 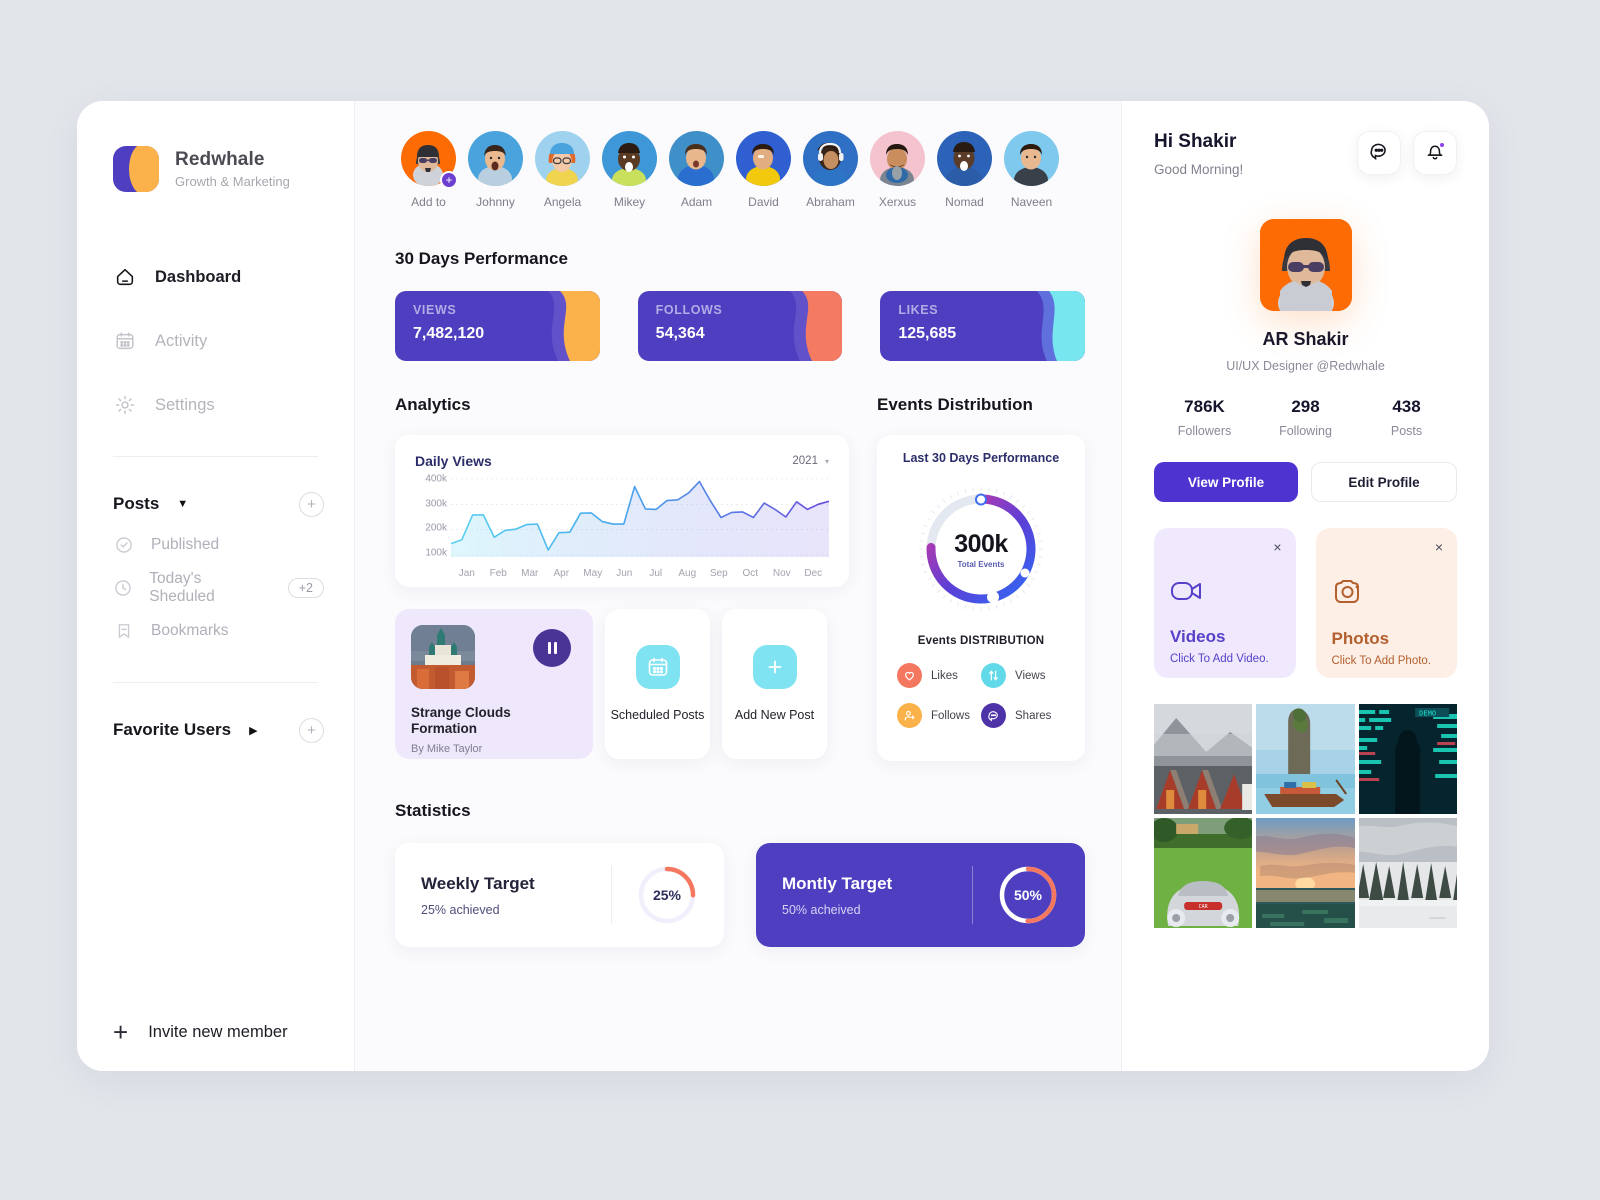 I want to click on avatar-item: Abraham, so click(x=830, y=170).